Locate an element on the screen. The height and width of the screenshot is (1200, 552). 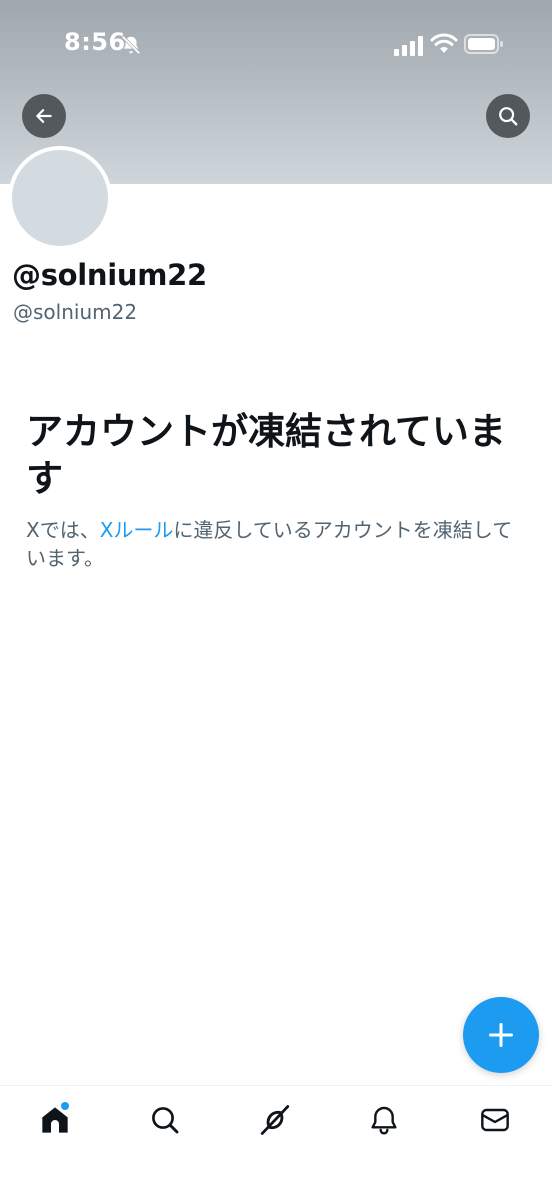
status-bar: 8:56 is located at coordinates (276, 46).